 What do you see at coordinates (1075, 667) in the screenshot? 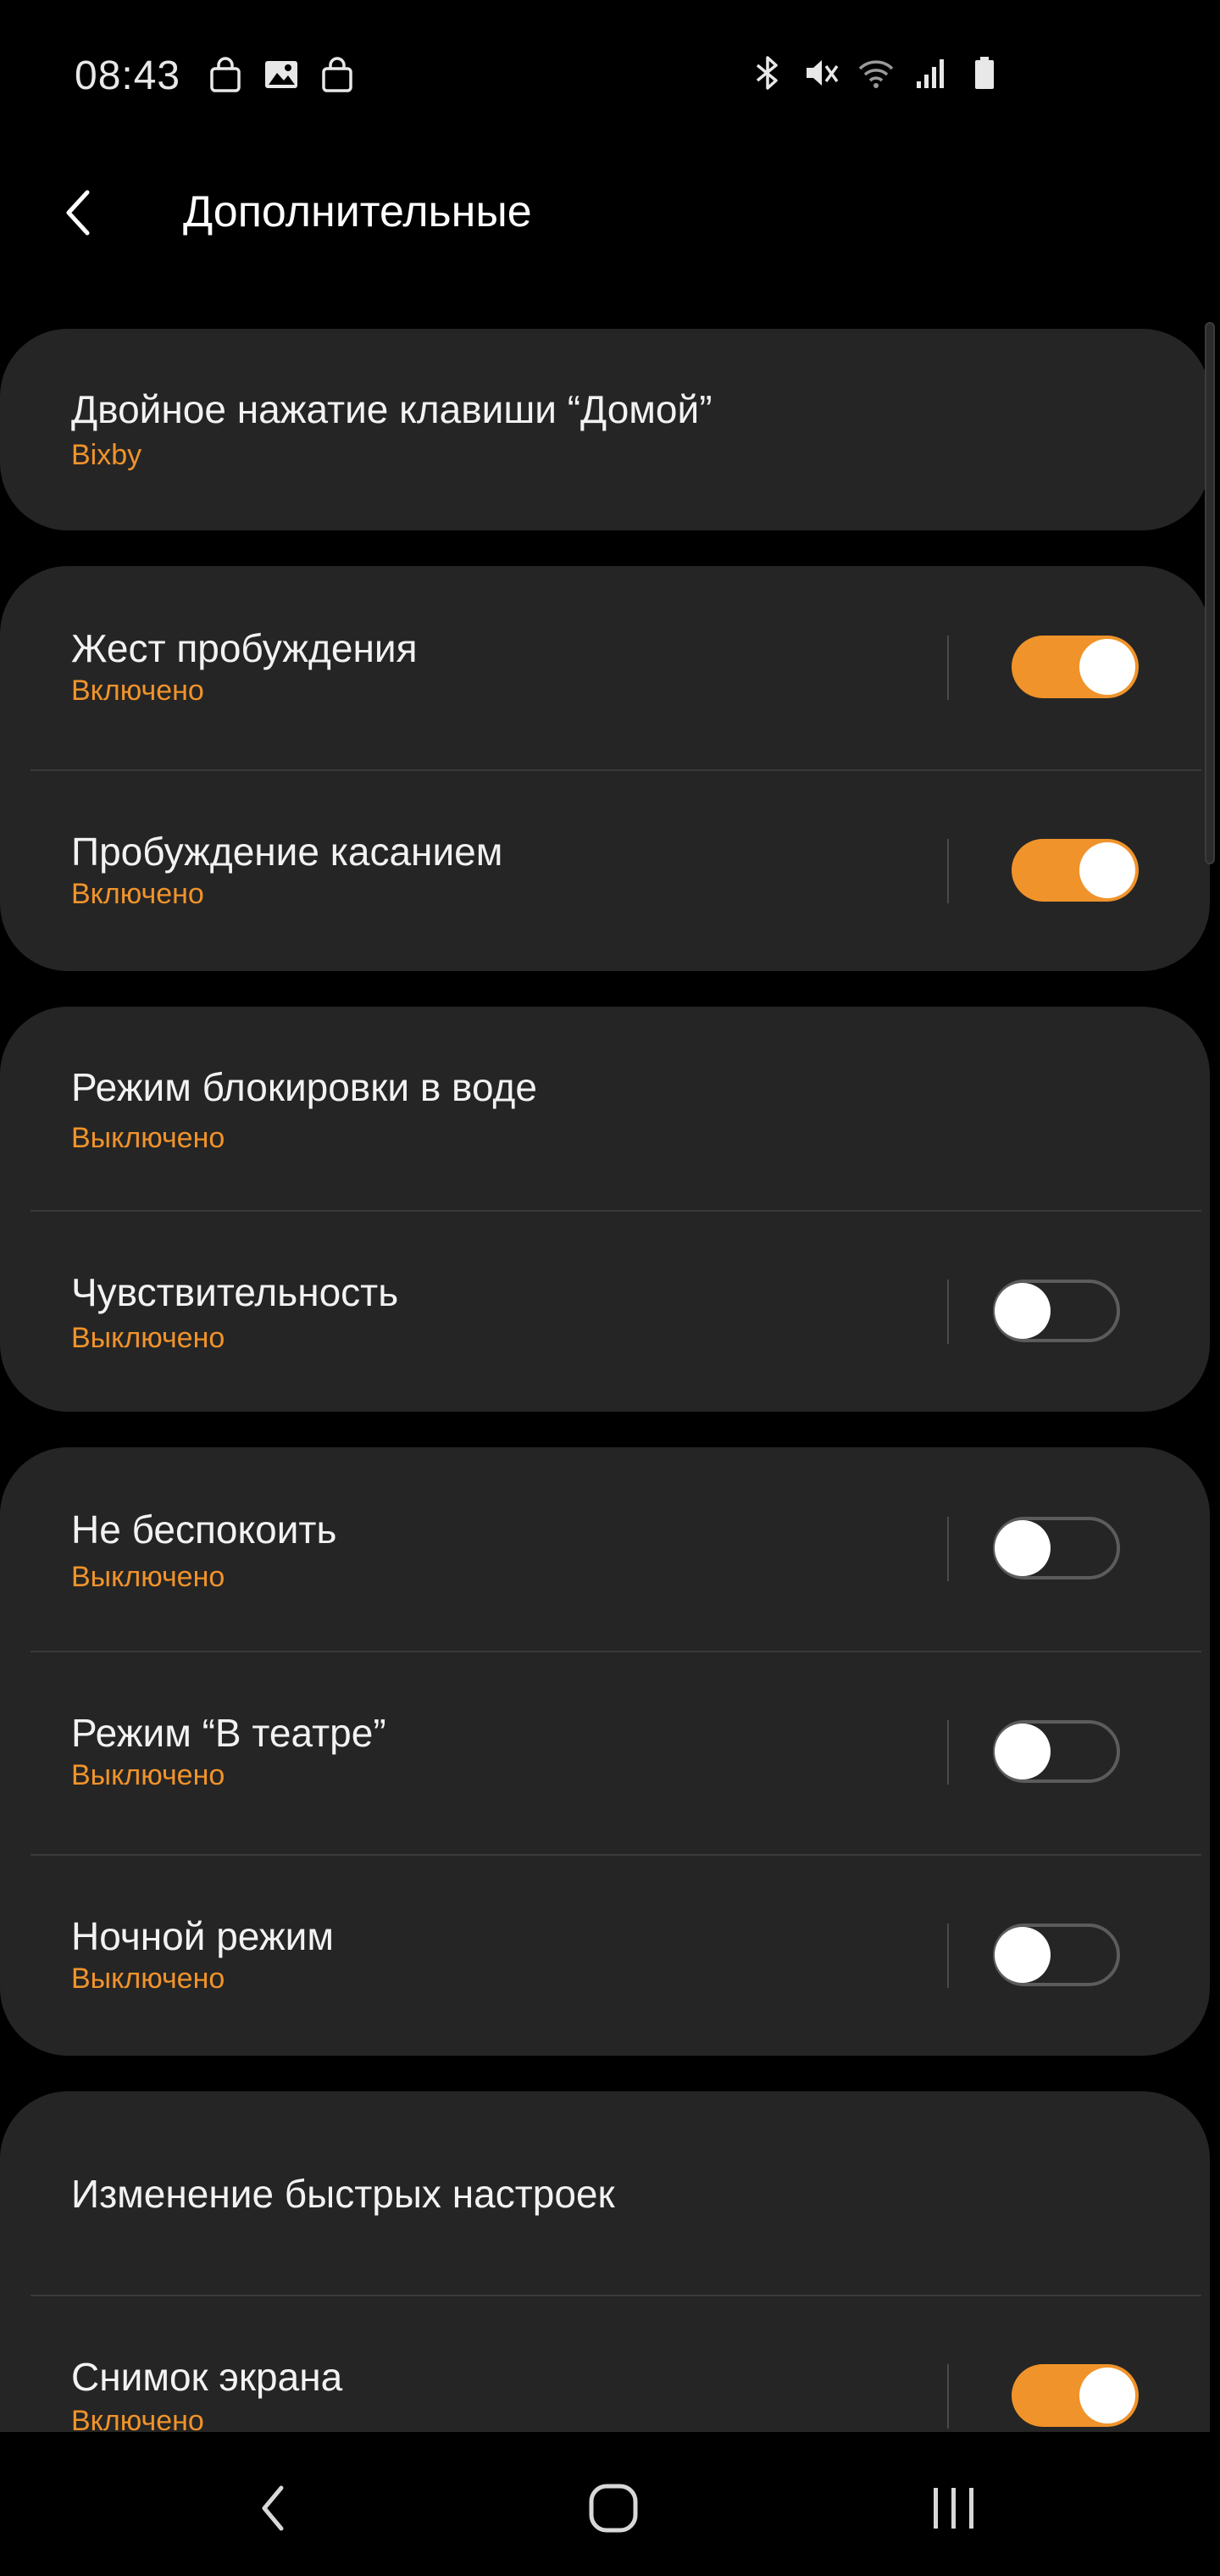
I see `wake-gesture-toggle` at bounding box center [1075, 667].